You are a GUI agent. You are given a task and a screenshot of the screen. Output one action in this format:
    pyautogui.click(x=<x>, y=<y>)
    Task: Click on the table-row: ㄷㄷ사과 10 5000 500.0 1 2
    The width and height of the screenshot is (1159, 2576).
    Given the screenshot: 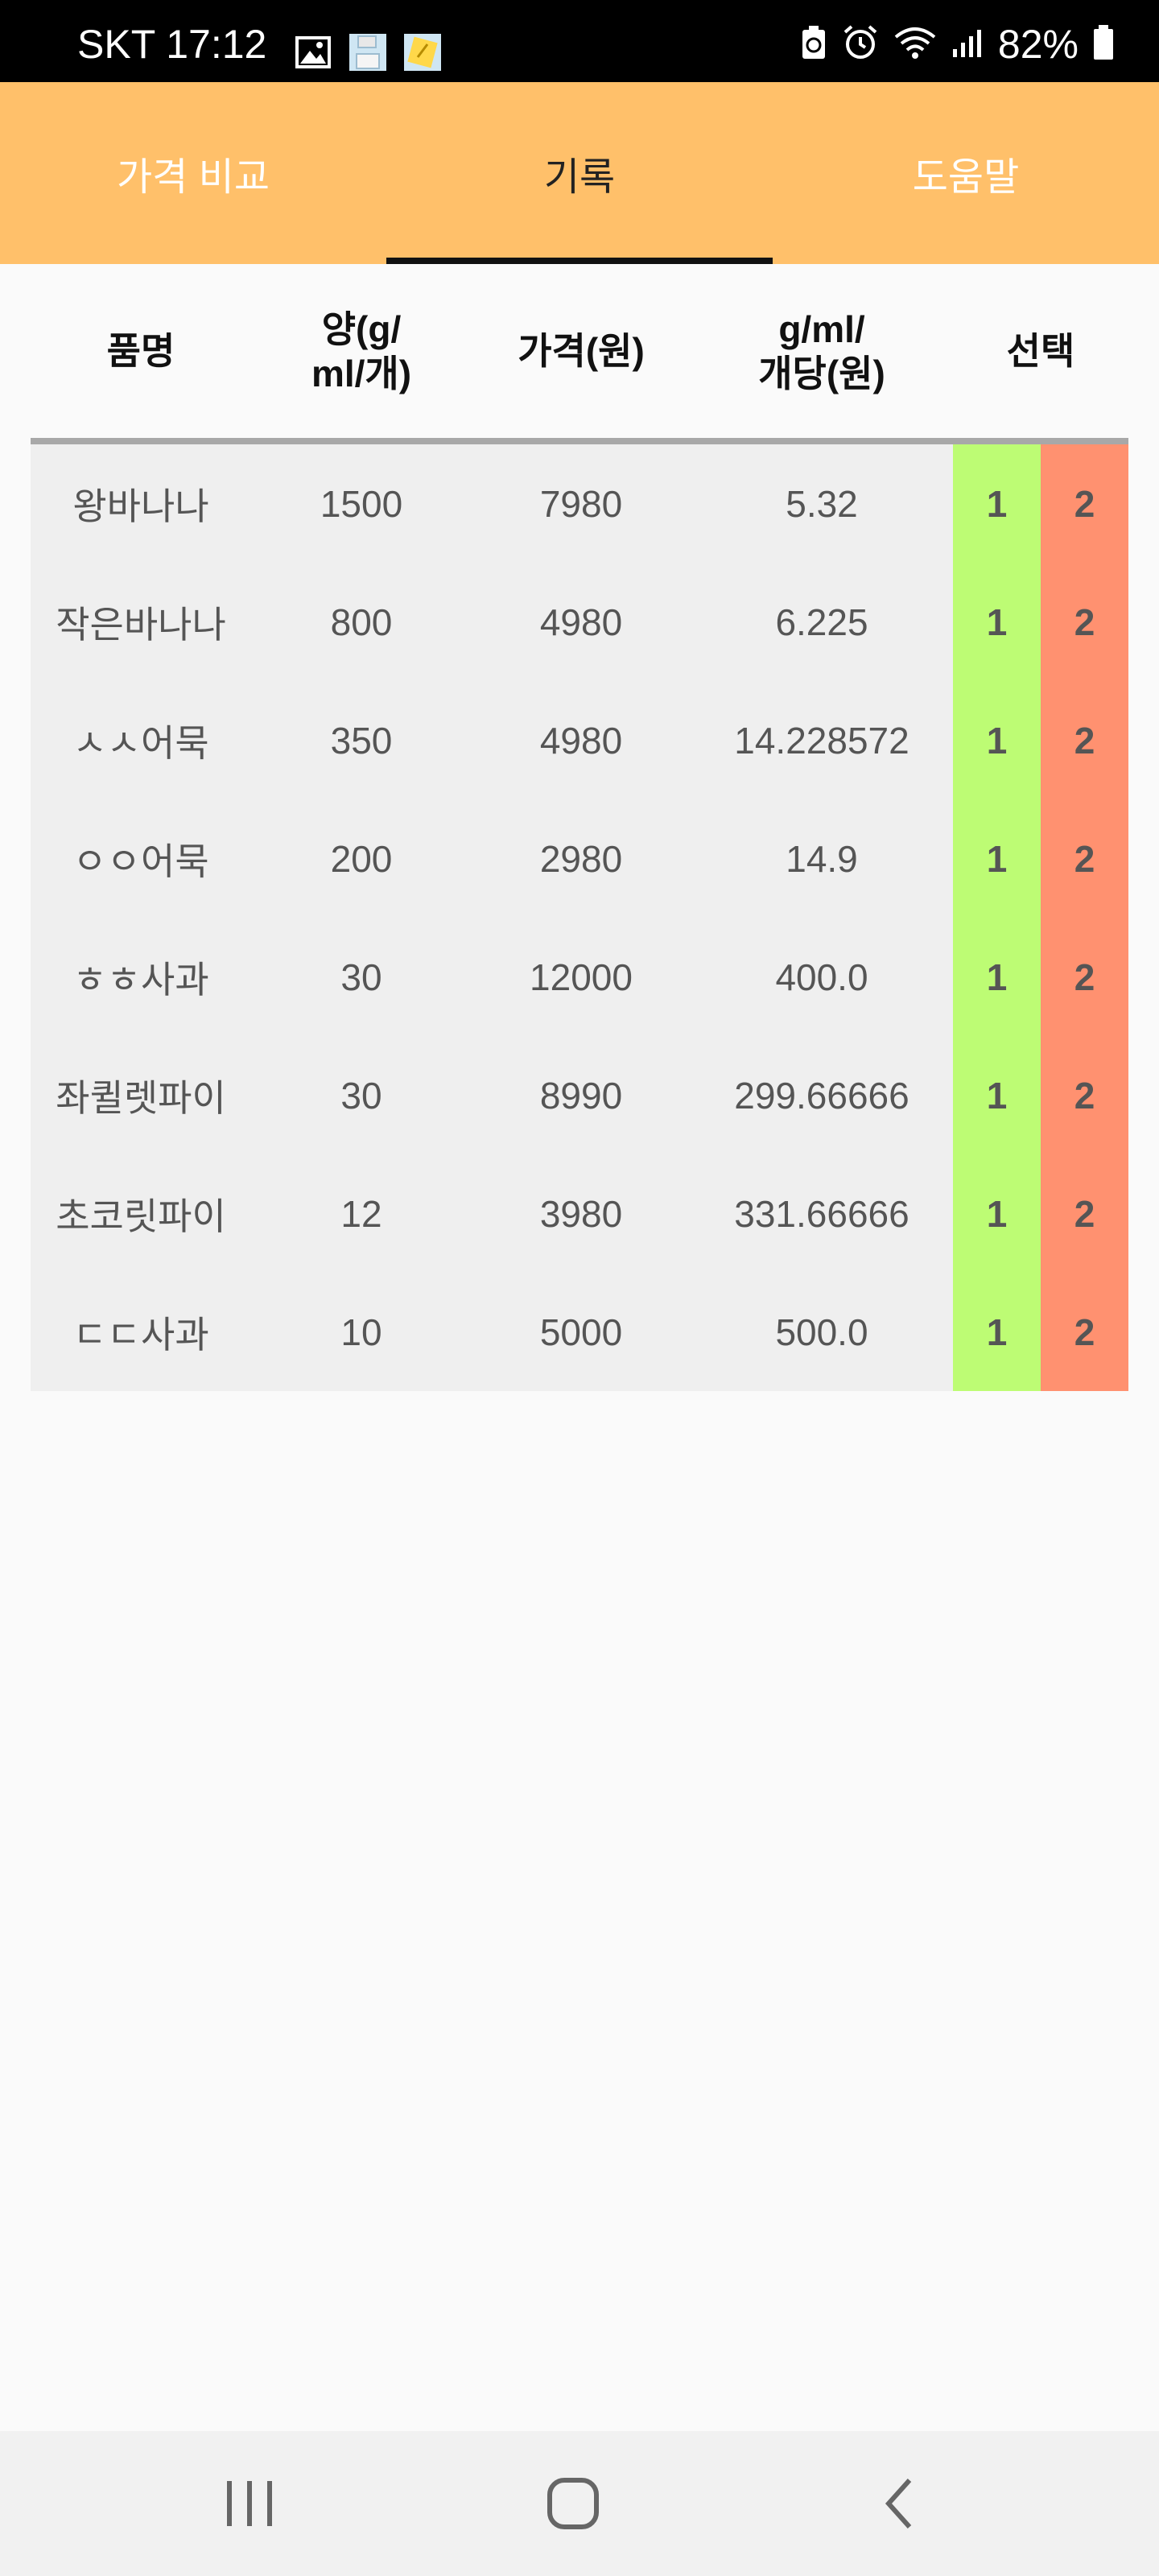 What is the action you would take?
    pyautogui.click(x=579, y=1332)
    